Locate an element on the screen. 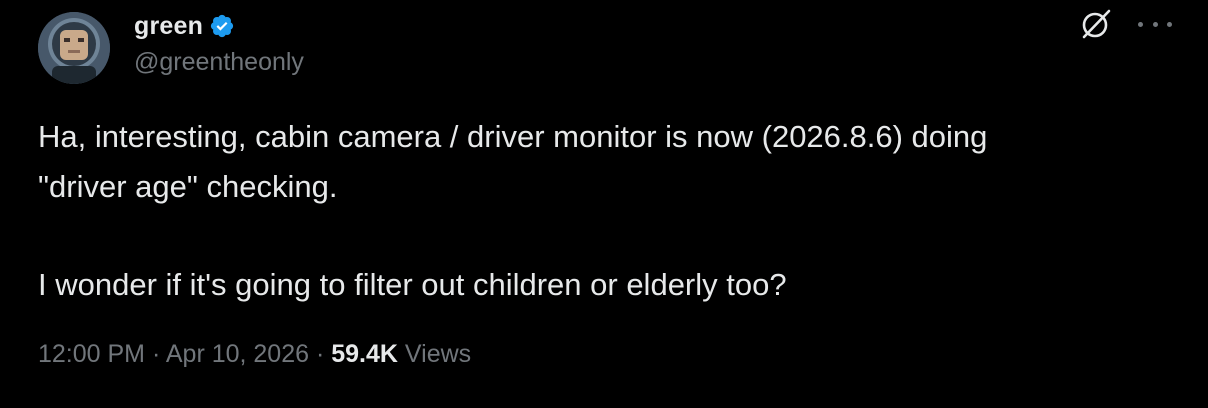 Image resolution: width=1208 pixels, height=408 pixels. more-options-icon is located at coordinates (1155, 24).